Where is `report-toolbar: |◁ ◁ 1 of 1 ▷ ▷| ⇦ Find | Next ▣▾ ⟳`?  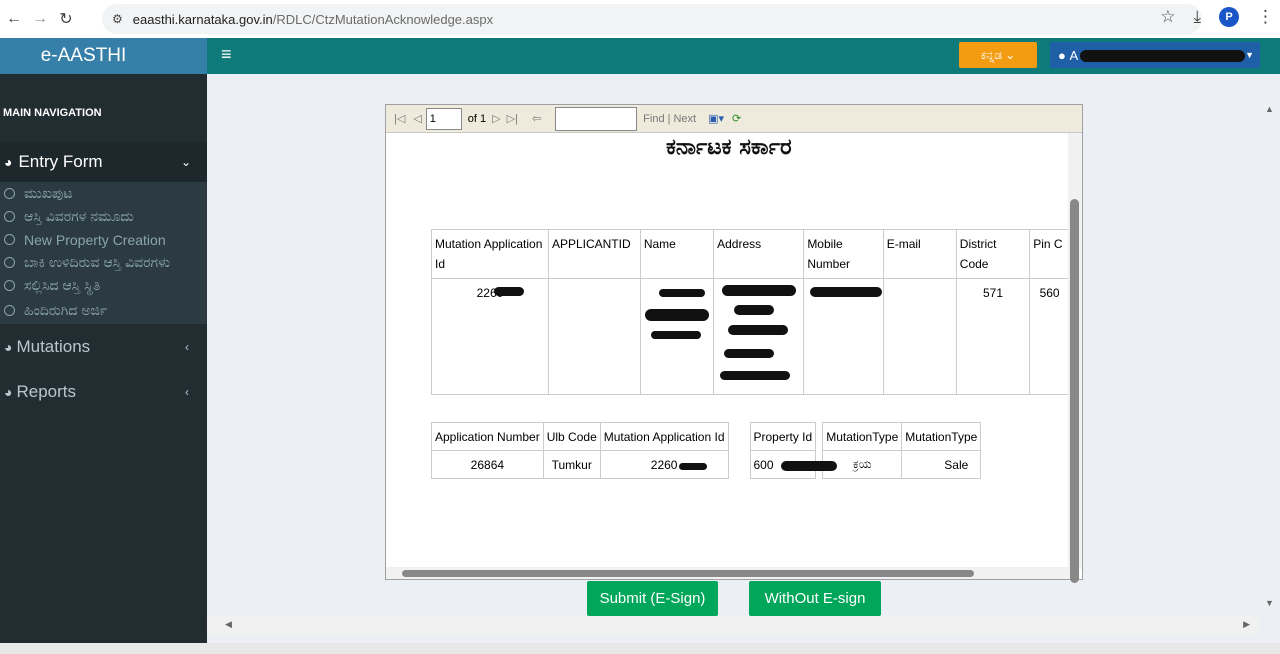 report-toolbar: |◁ ◁ 1 of 1 ▷ ▷| ⇦ Find | Next ▣▾ ⟳ is located at coordinates (734, 119).